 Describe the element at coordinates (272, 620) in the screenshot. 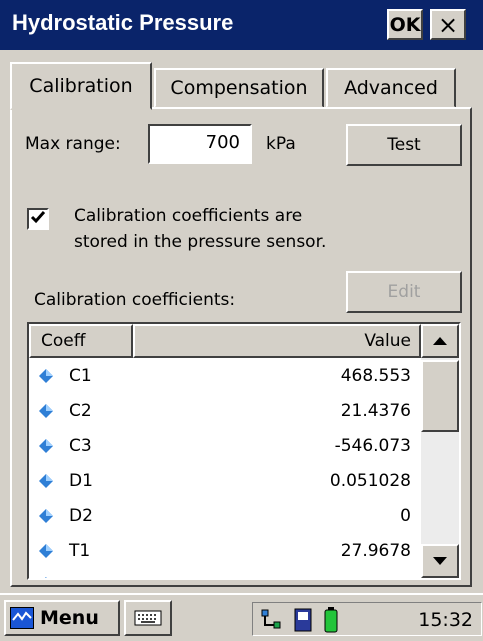

I see `network-icon` at that location.